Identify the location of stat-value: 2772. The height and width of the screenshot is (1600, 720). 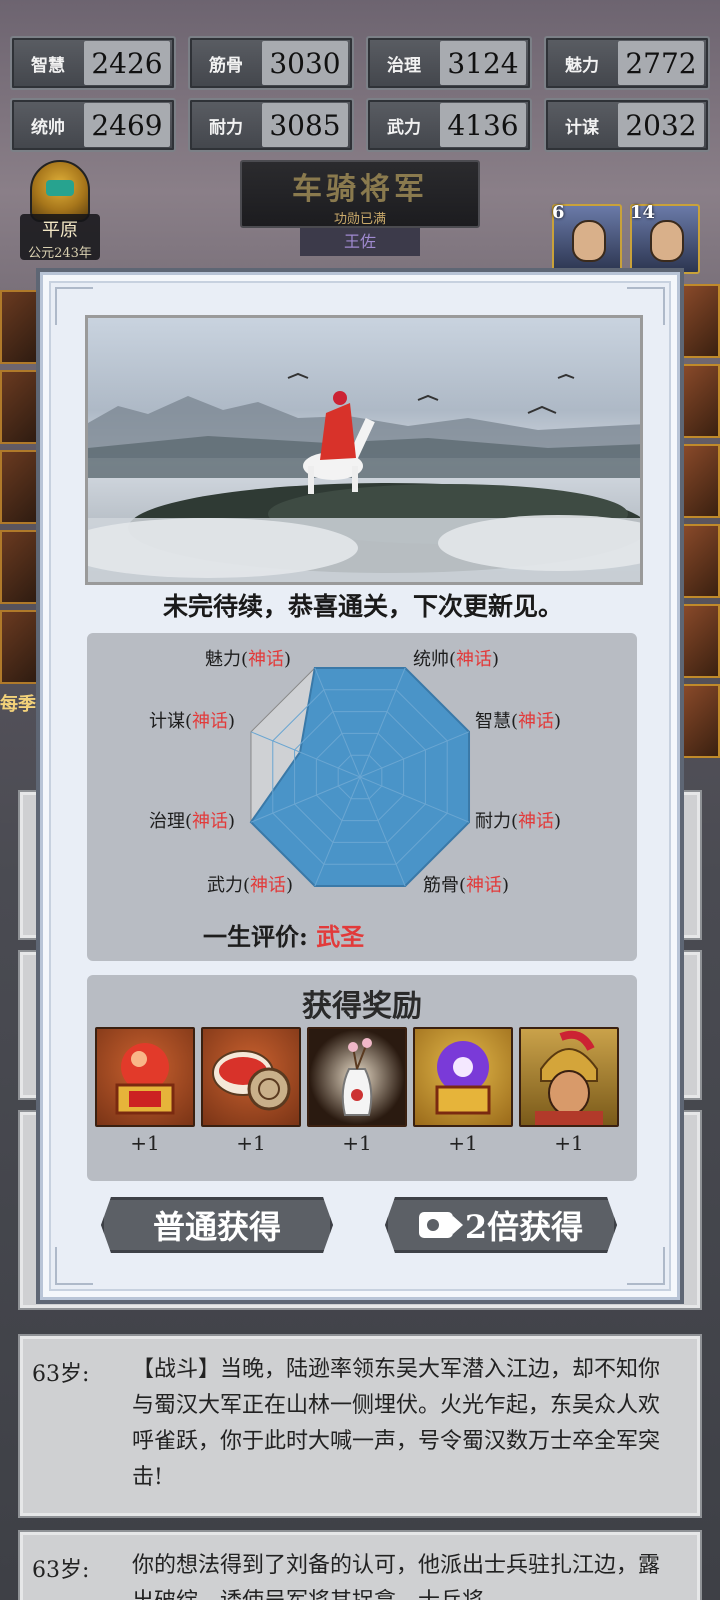
(661, 63).